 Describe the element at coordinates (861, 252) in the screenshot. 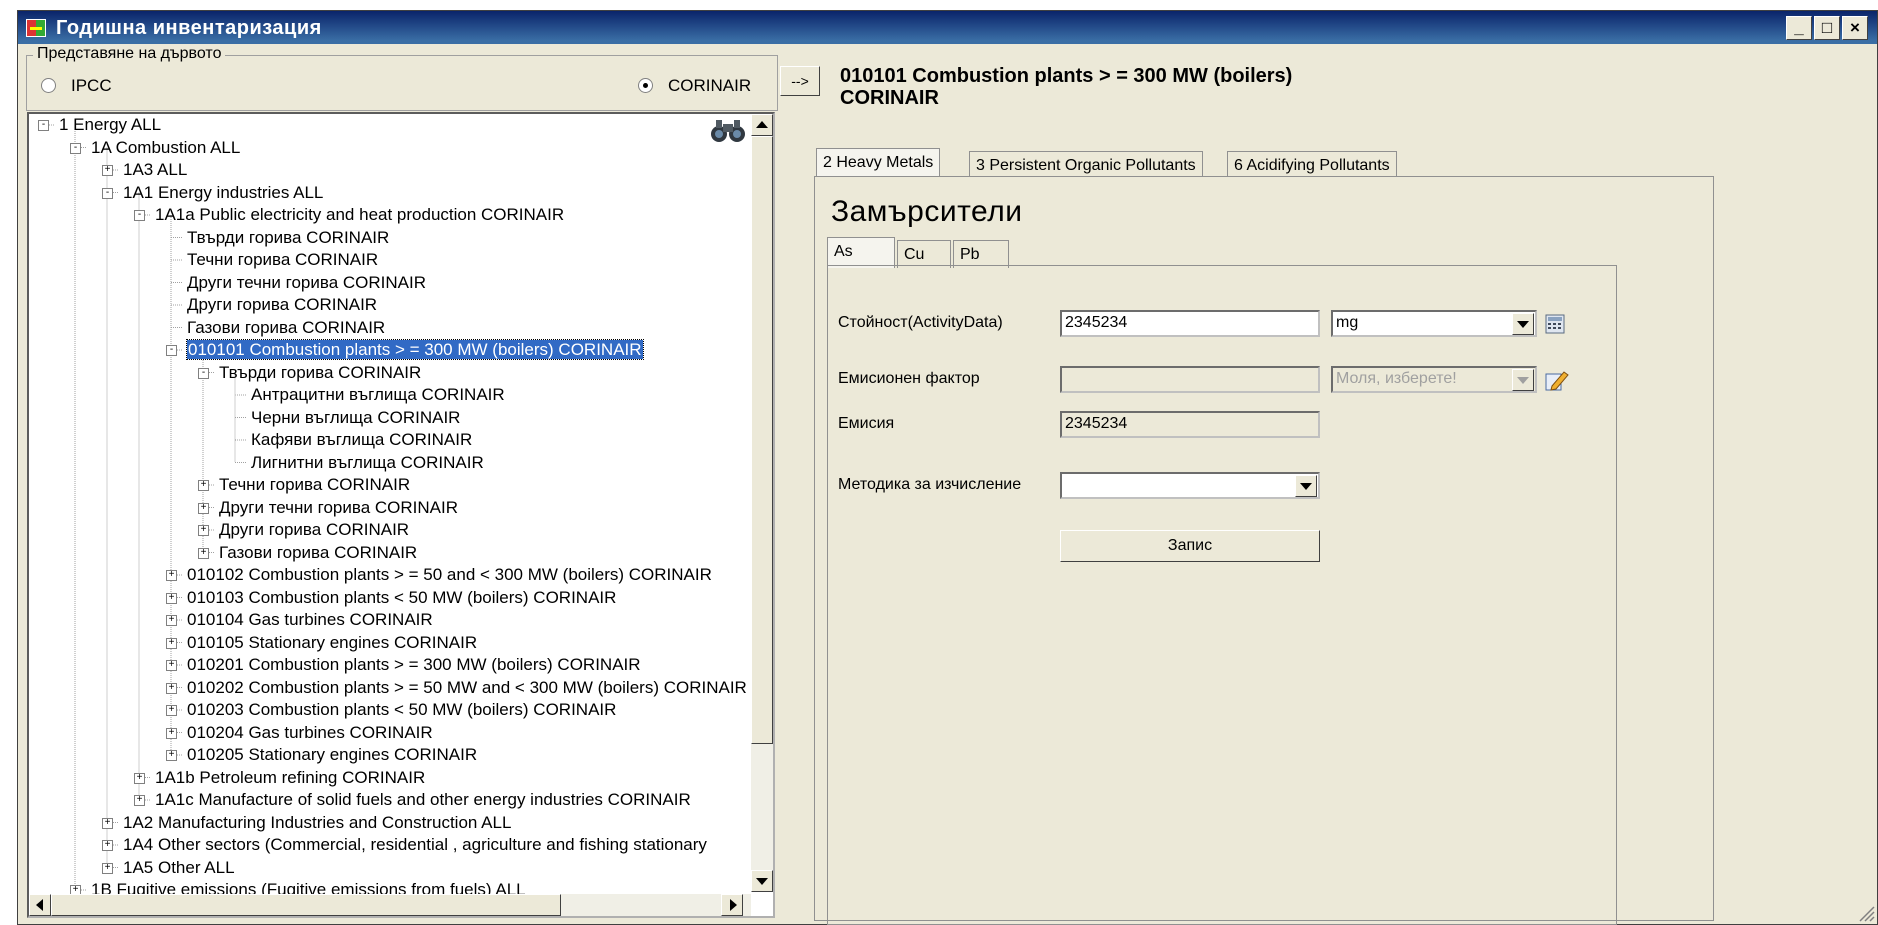

I see `subtab-as: As` at that location.